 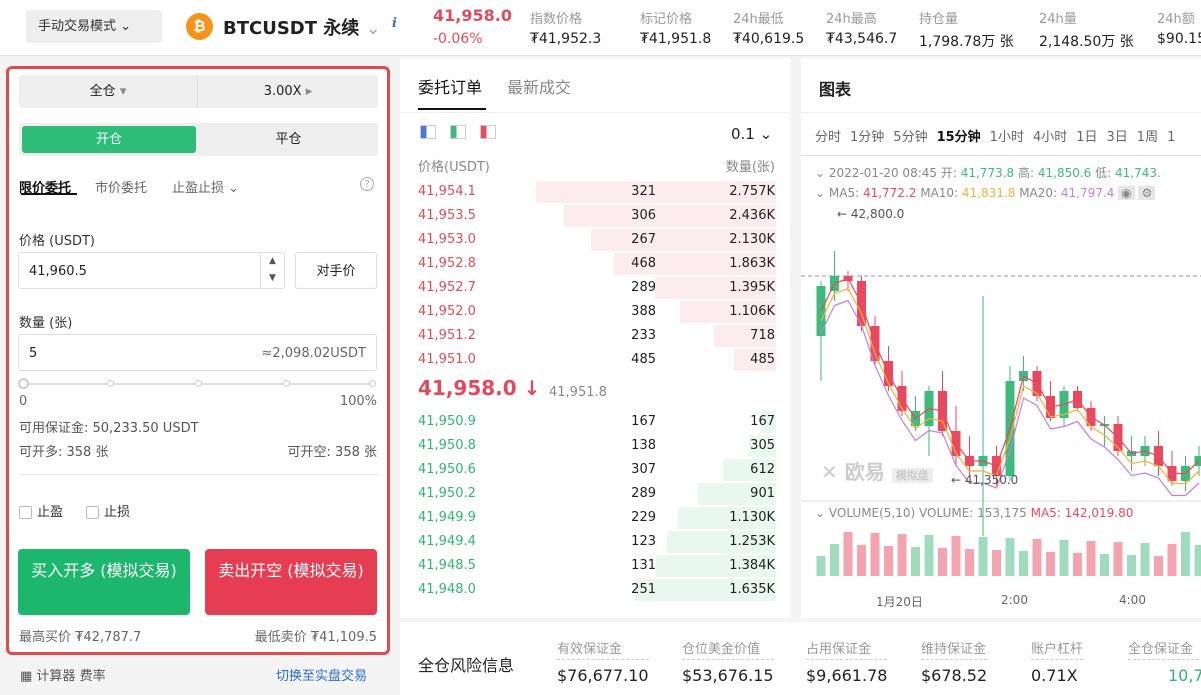 I want to click on trade-mode-dropdown: 手动交易模式 ⌄, so click(x=94, y=26).